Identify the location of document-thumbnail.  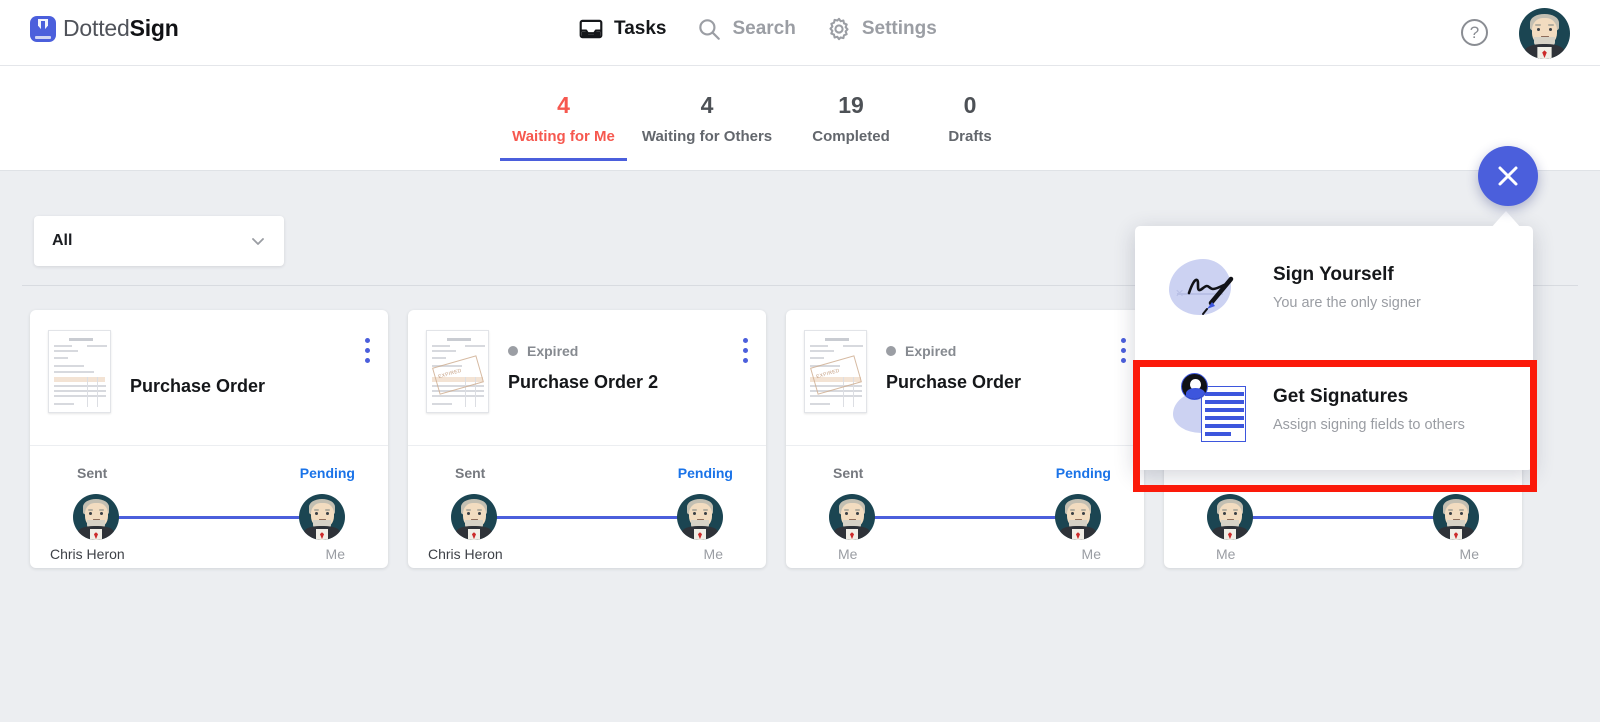
(79, 371).